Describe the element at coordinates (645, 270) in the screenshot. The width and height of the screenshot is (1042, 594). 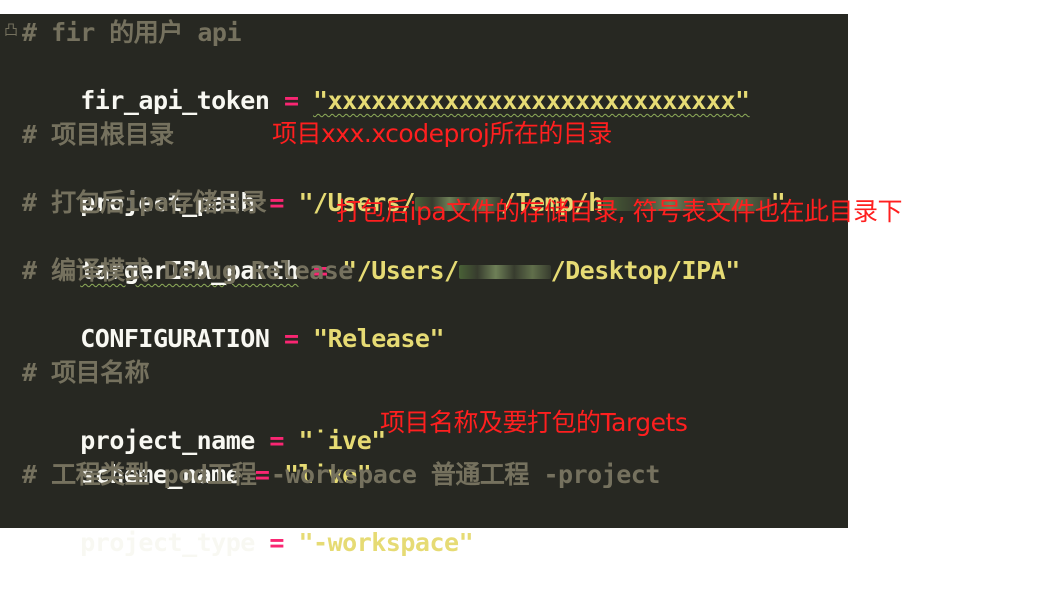
I see `value-target-ipa-part2: /Desktop/IPA"` at that location.